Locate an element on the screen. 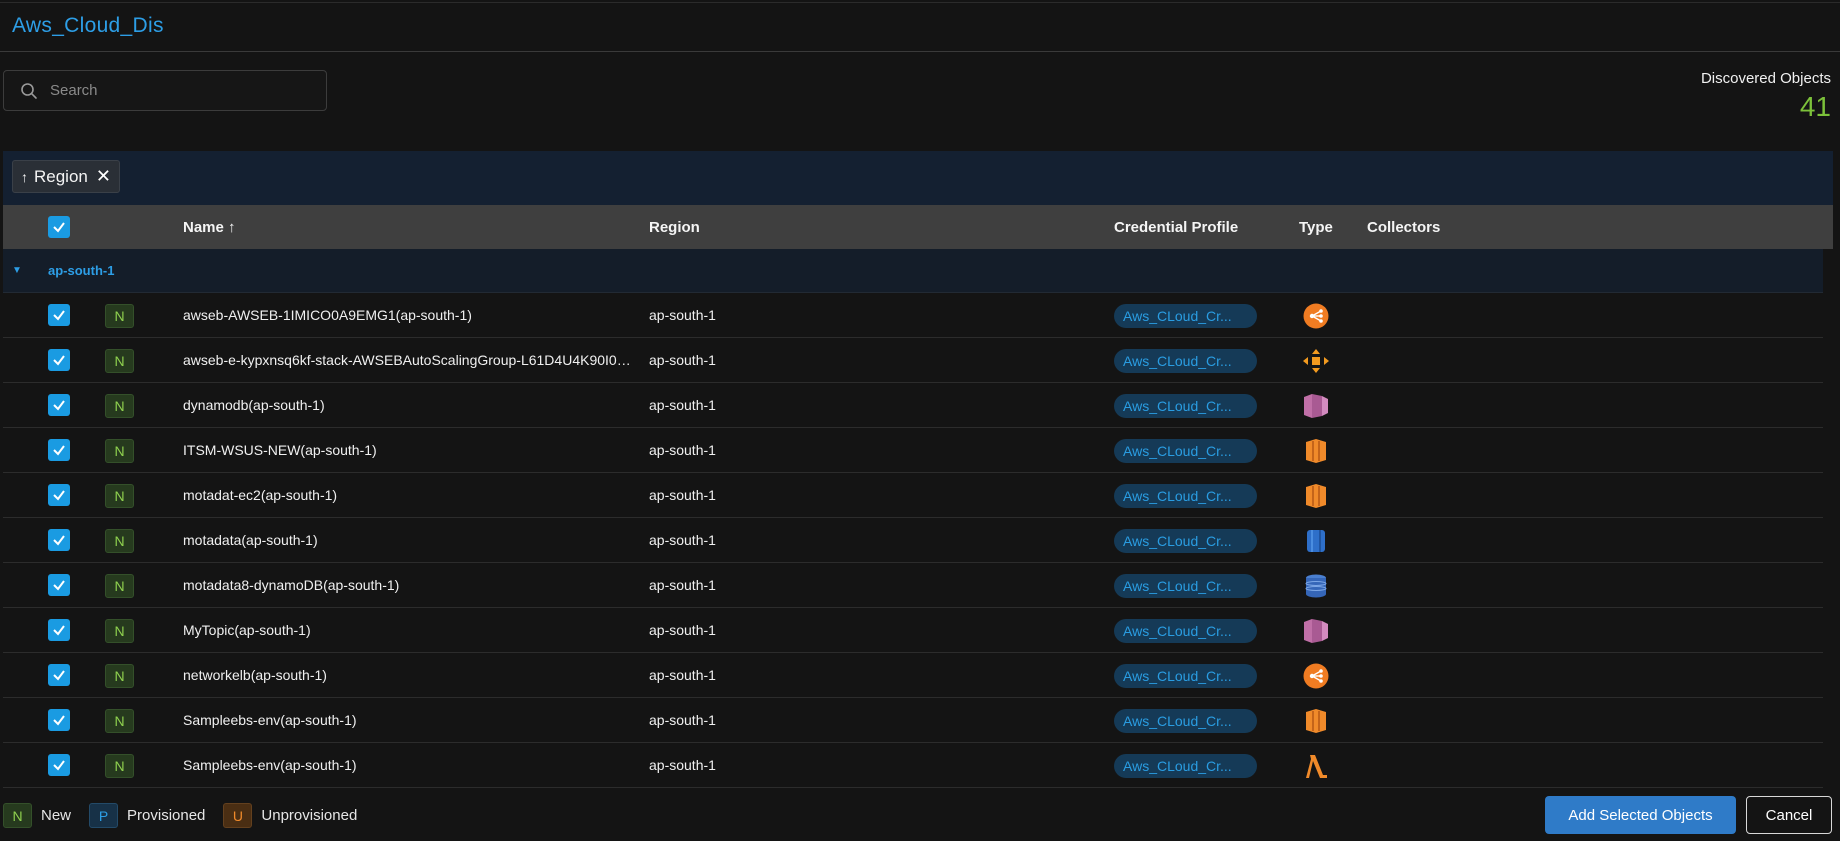 The height and width of the screenshot is (841, 1840). legend-badge-new: N is located at coordinates (17, 815).